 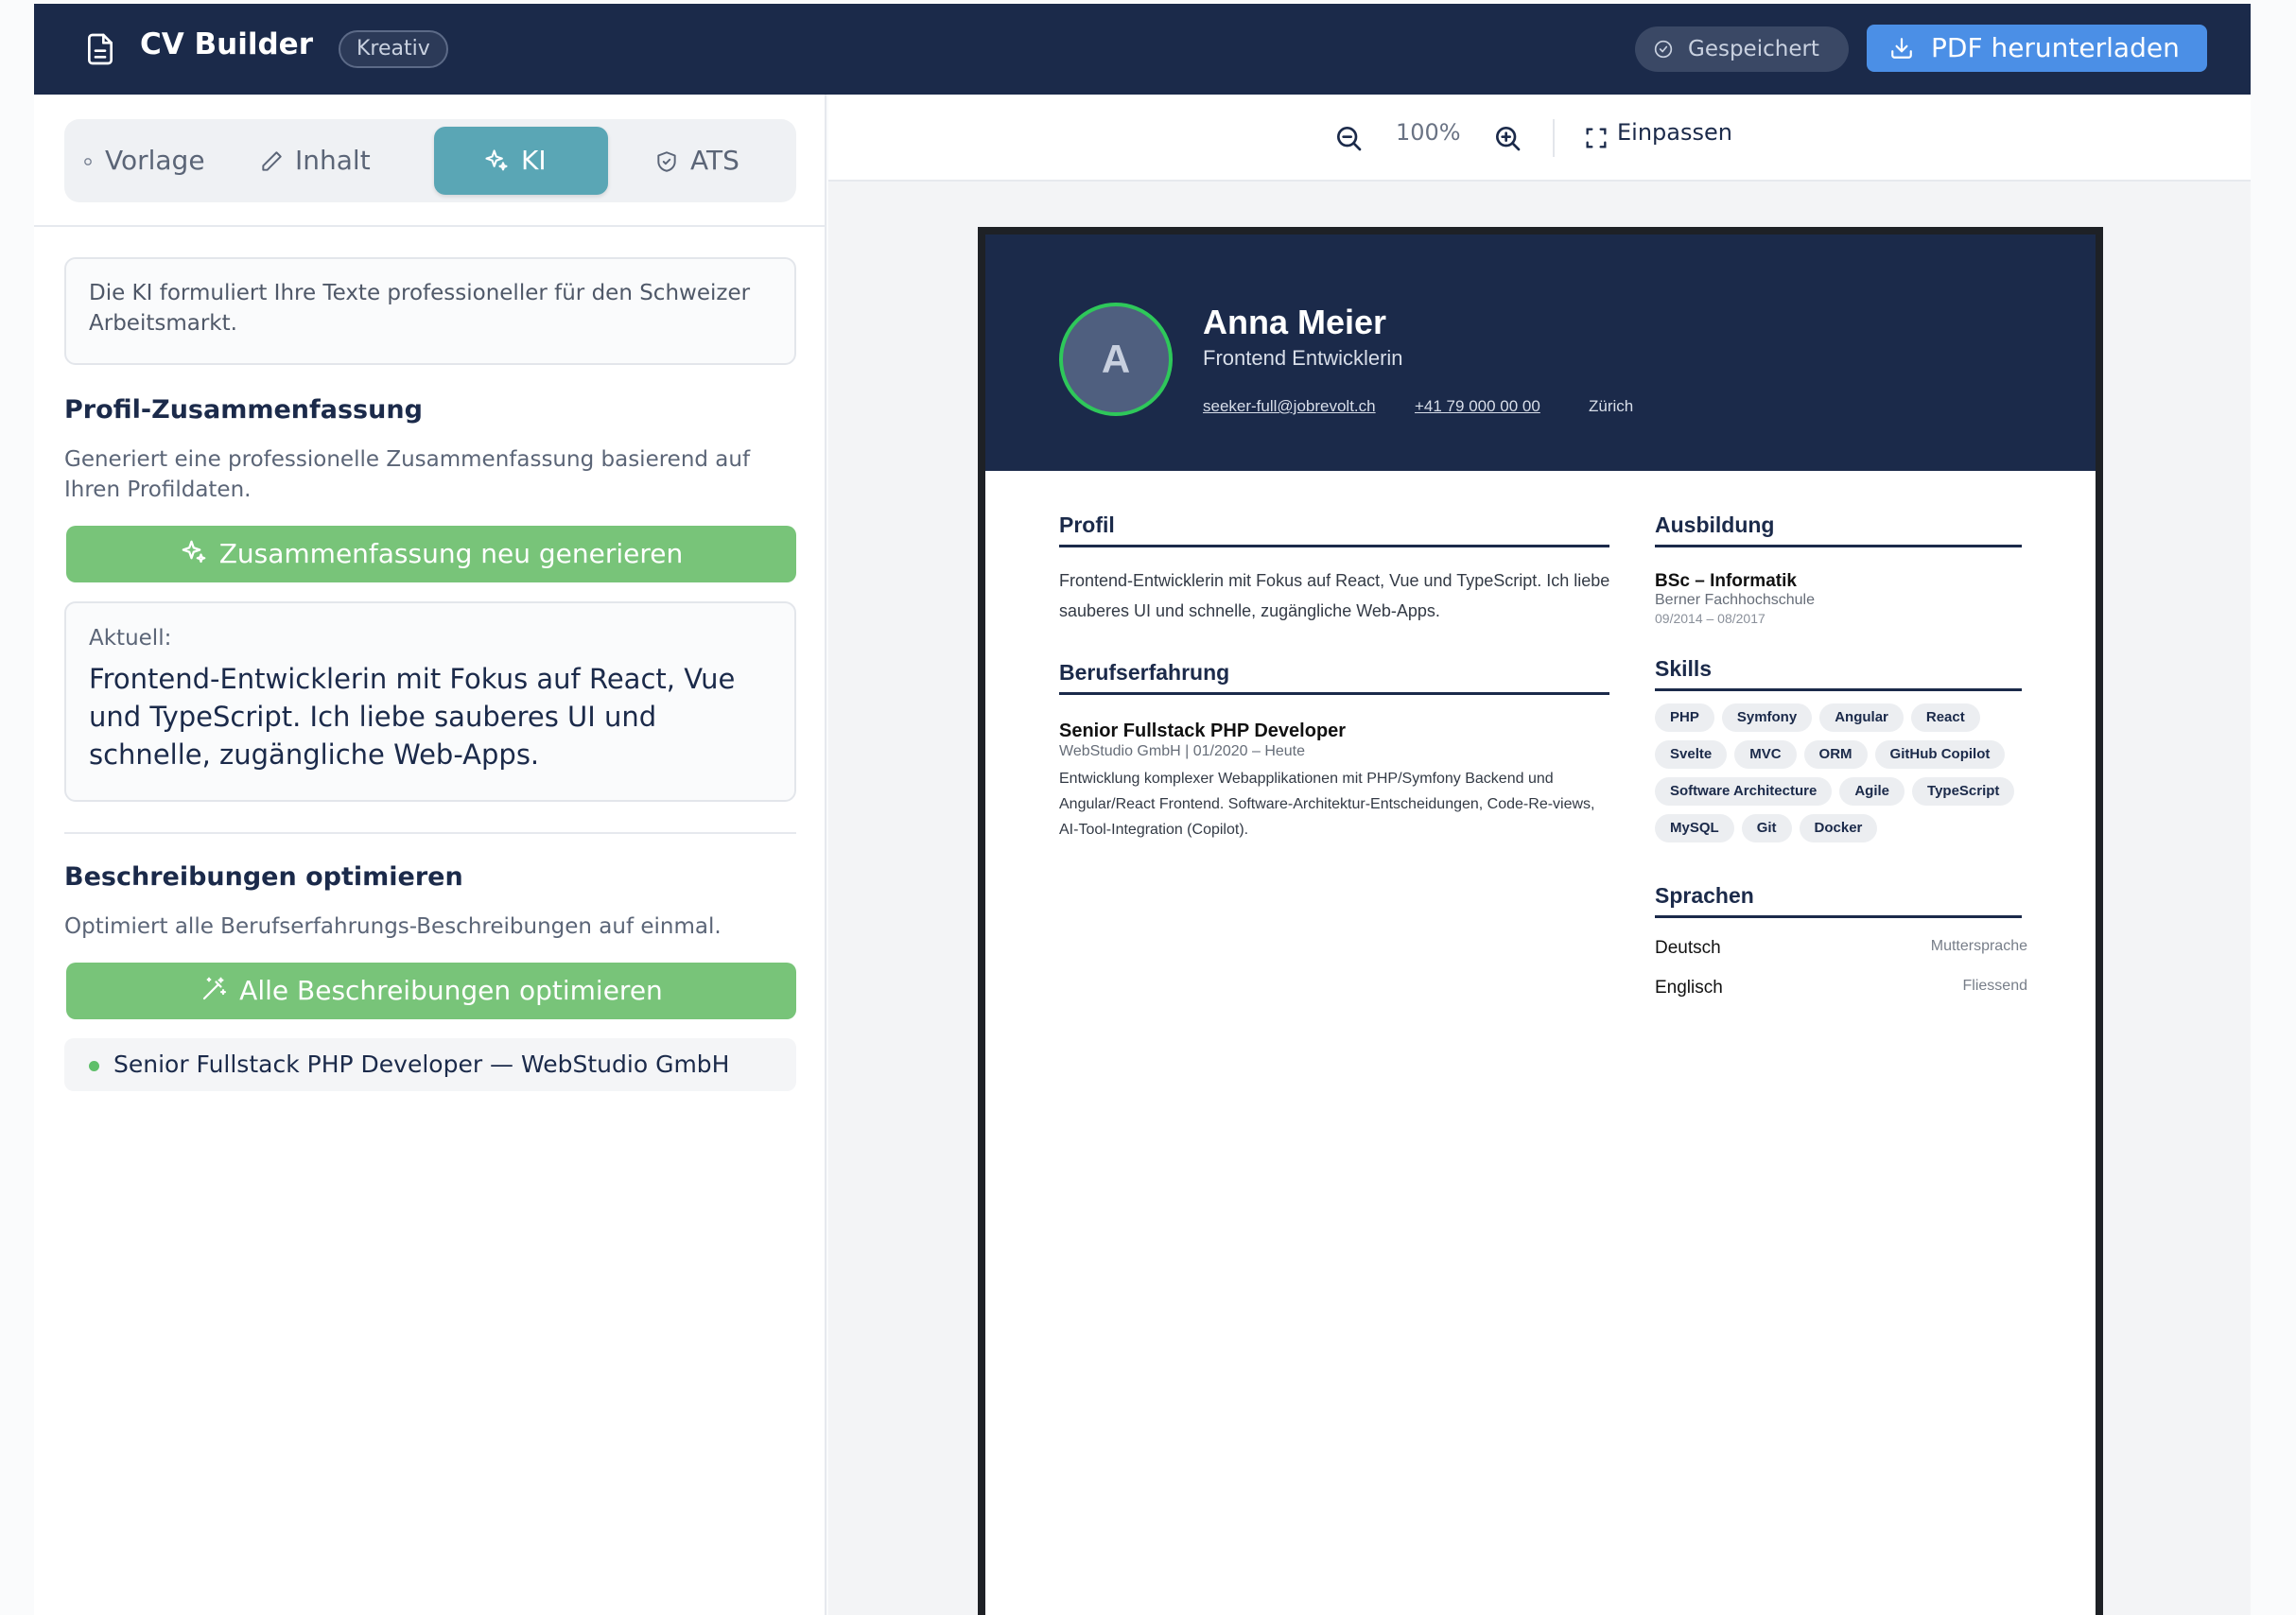 What do you see at coordinates (264, 877) in the screenshot?
I see `optimize-title: Beschreibungen optimieren` at bounding box center [264, 877].